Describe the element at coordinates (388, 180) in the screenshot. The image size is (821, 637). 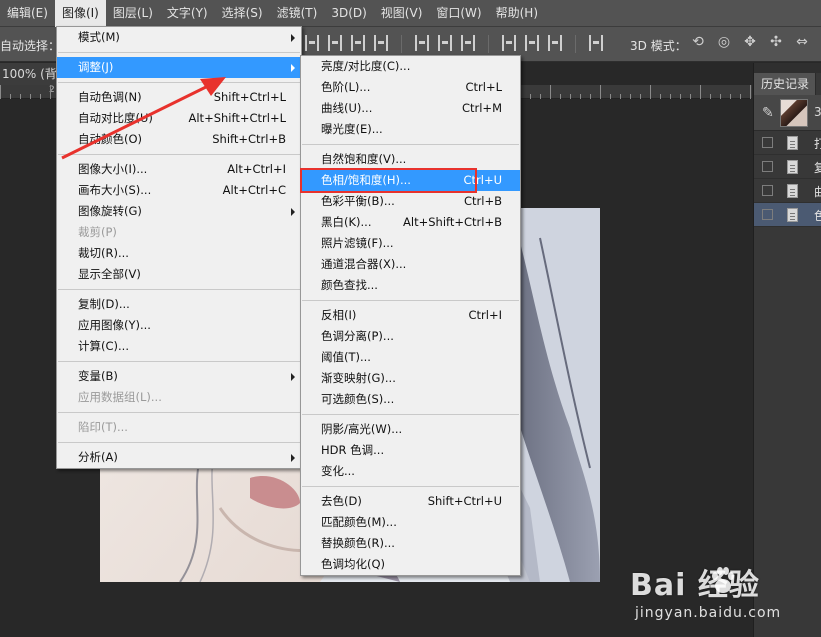
I see `annotation-highlight-box` at that location.